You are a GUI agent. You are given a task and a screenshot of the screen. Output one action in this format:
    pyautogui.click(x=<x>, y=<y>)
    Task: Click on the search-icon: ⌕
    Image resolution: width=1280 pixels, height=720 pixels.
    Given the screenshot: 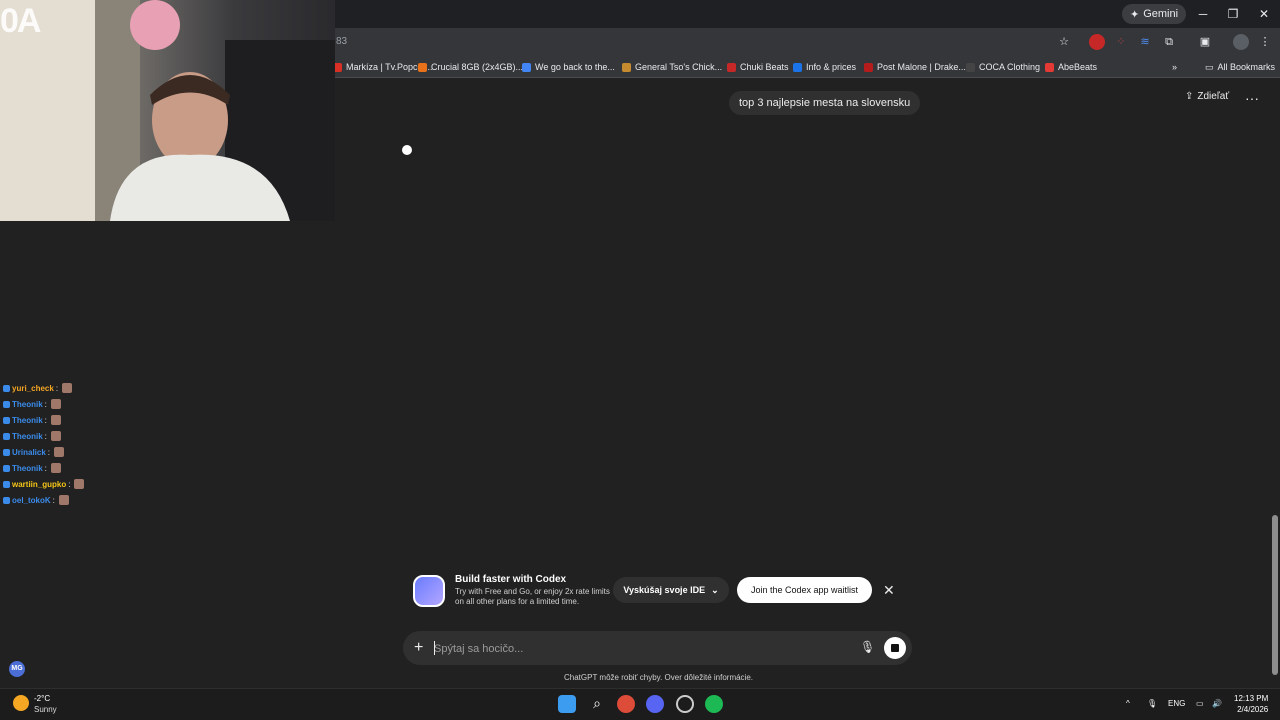 What is the action you would take?
    pyautogui.click(x=597, y=704)
    